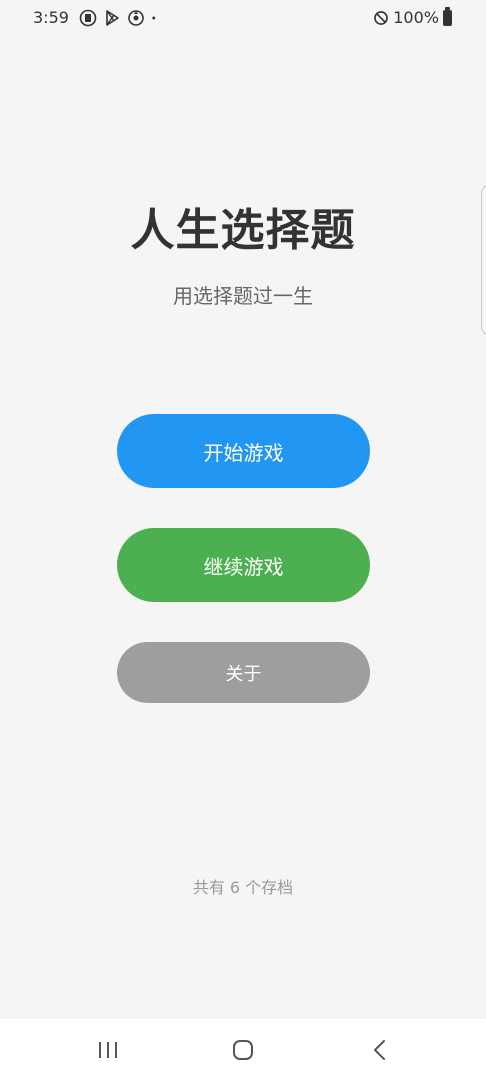  I want to click on recent-apps-icon, so click(108, 1050).